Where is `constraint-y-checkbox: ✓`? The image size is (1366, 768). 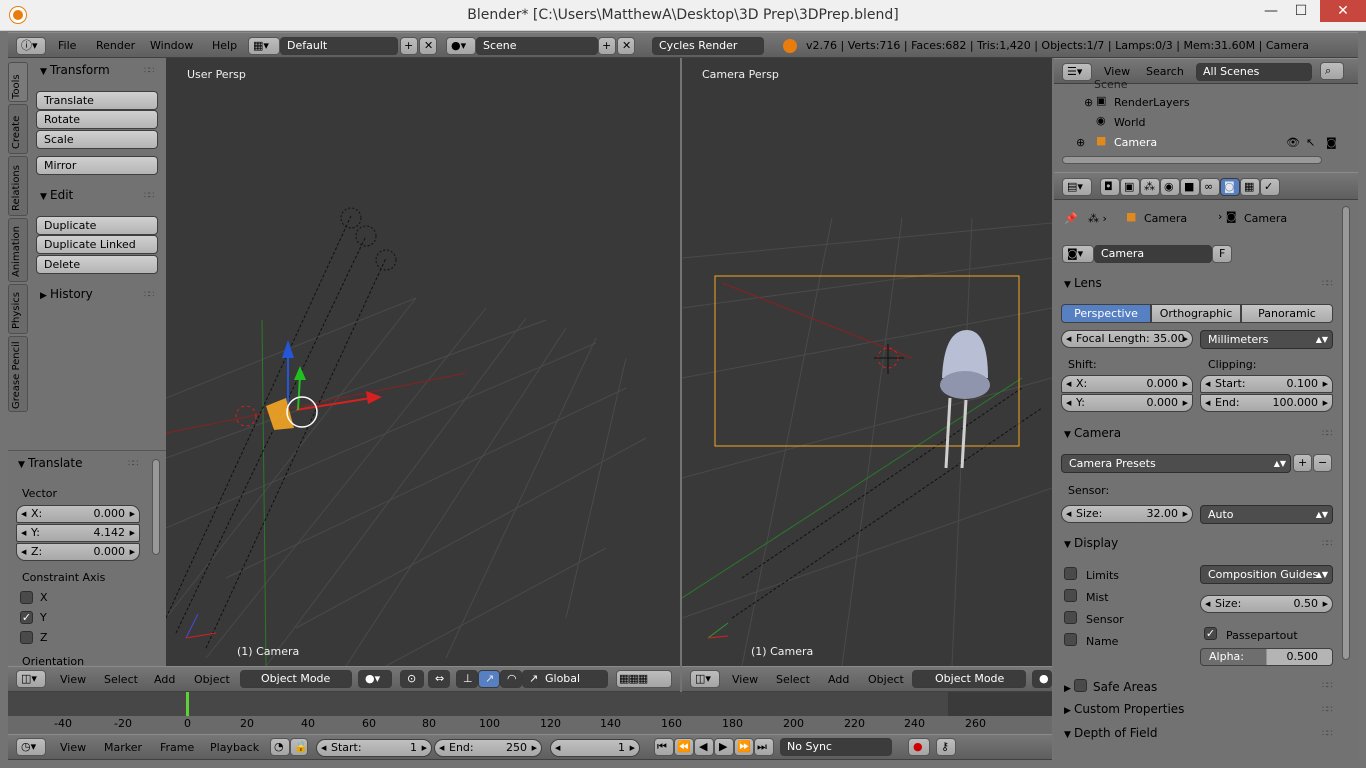 constraint-y-checkbox: ✓ is located at coordinates (26, 617).